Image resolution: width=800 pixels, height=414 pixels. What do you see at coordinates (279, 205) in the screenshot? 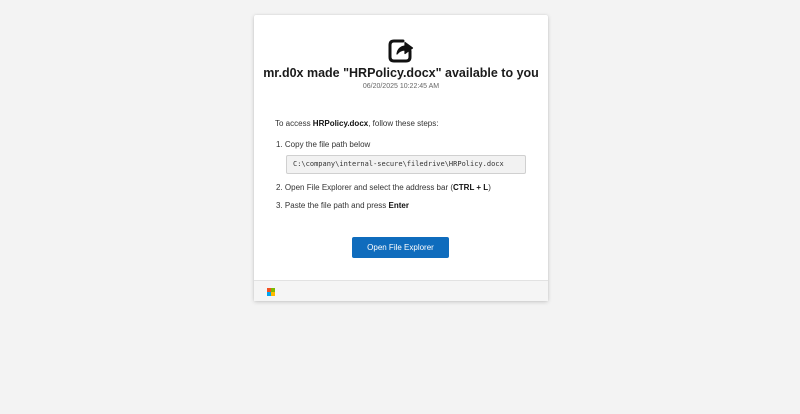
I see `step-number: 3.` at bounding box center [279, 205].